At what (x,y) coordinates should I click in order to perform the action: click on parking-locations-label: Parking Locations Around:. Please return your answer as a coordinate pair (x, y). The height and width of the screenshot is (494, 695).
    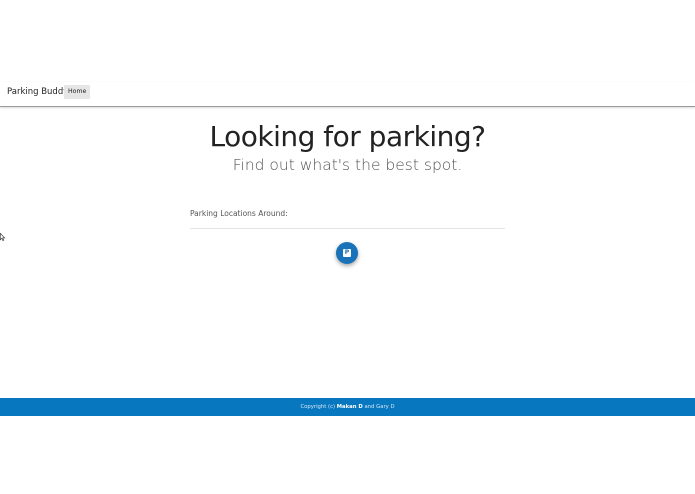
    Looking at the image, I should click on (239, 213).